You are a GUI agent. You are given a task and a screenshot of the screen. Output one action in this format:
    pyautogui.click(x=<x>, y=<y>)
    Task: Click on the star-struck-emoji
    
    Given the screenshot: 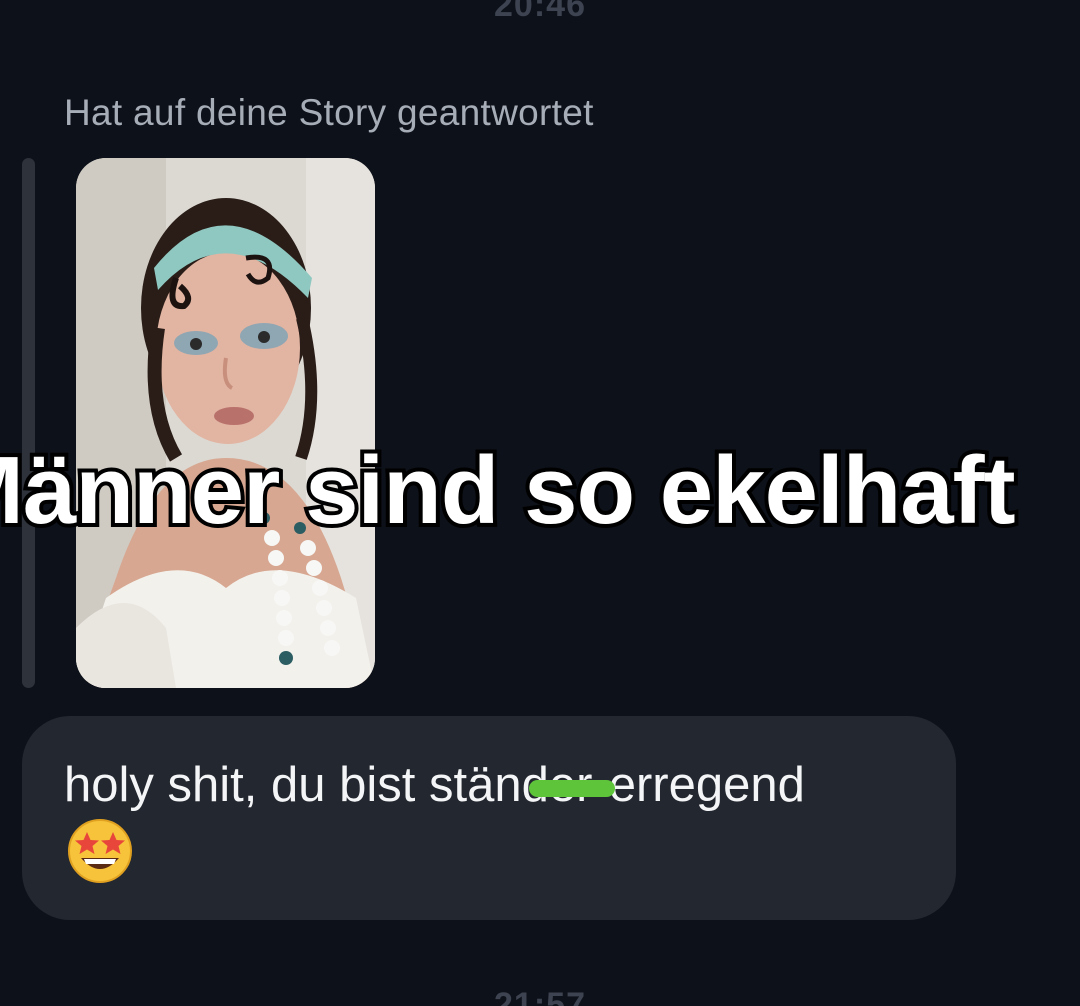 What is the action you would take?
    pyautogui.click(x=100, y=851)
    